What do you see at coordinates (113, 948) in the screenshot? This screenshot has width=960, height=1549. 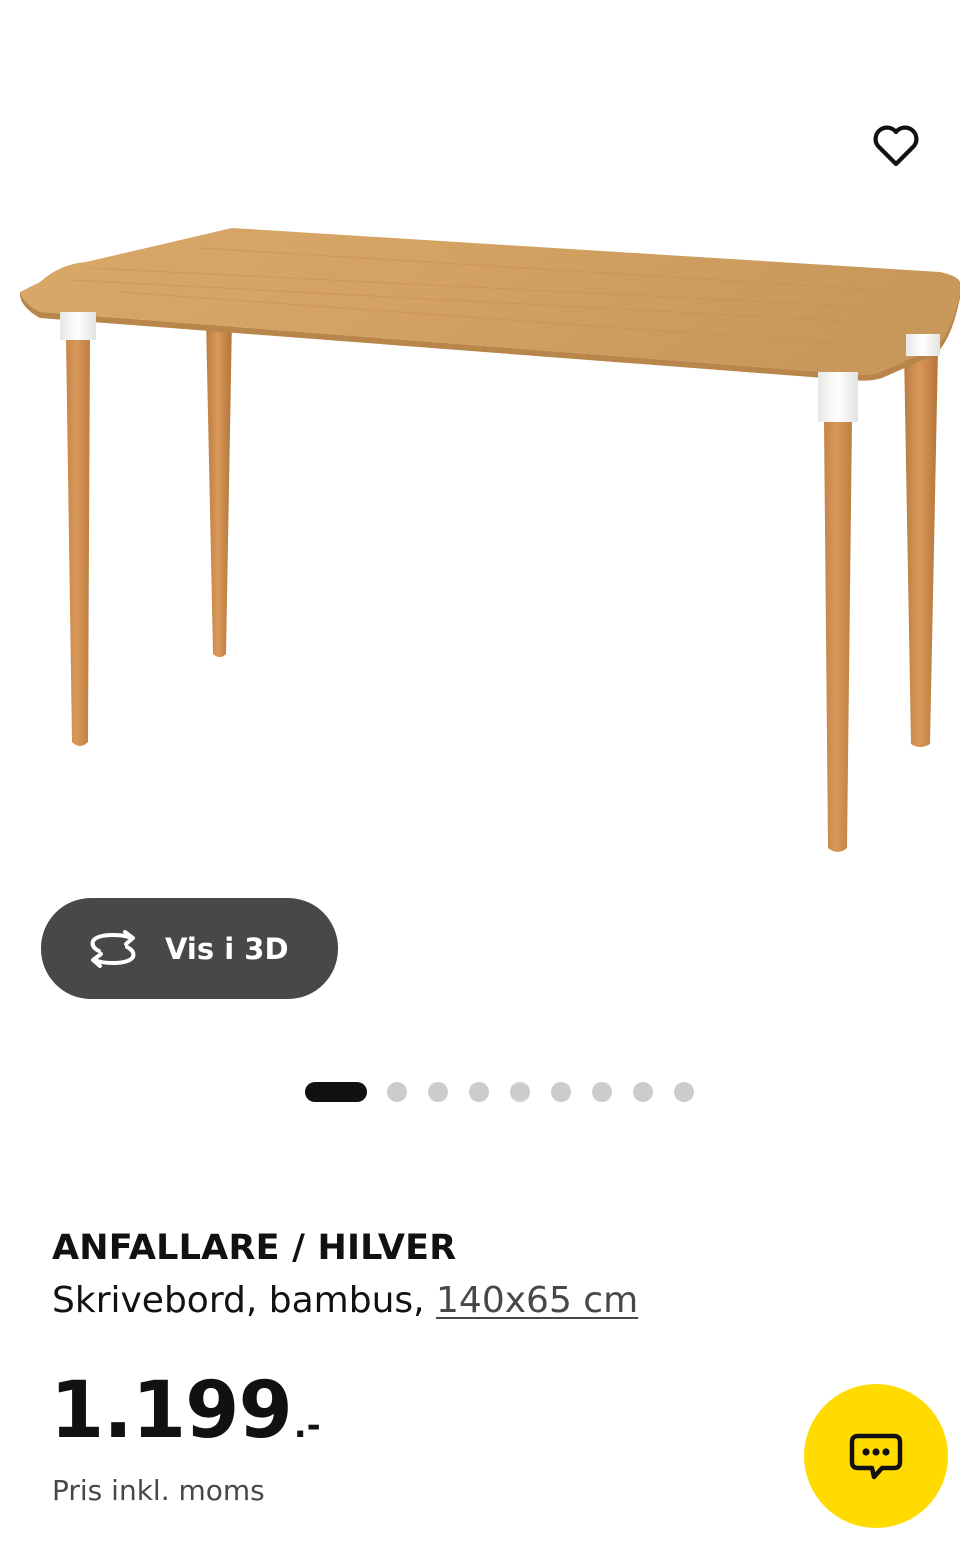 I see `rotate-3d-icon` at bounding box center [113, 948].